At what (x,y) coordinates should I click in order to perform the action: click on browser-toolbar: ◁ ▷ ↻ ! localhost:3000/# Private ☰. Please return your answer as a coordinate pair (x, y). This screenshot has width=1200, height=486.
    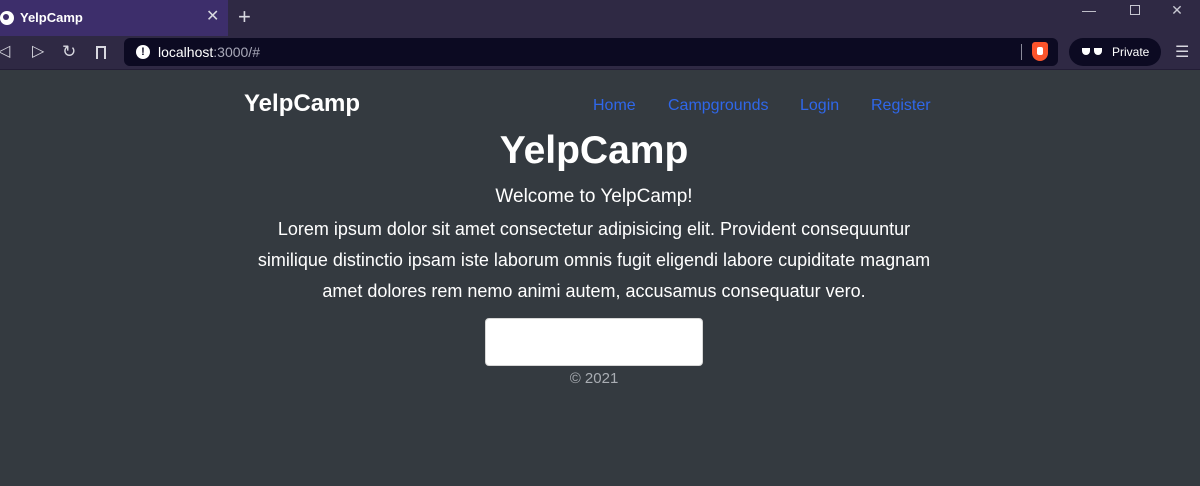
    Looking at the image, I should click on (600, 53).